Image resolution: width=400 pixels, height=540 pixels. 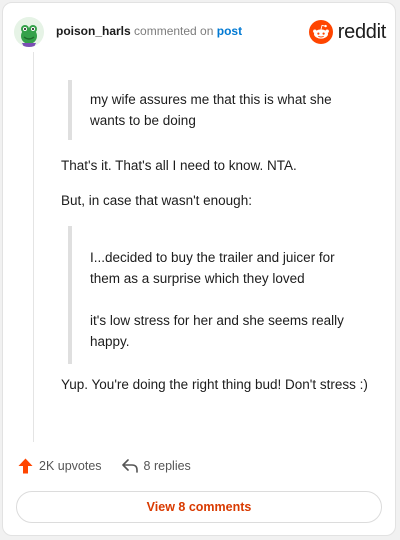 What do you see at coordinates (174, 31) in the screenshot?
I see `action-text: commented on` at bounding box center [174, 31].